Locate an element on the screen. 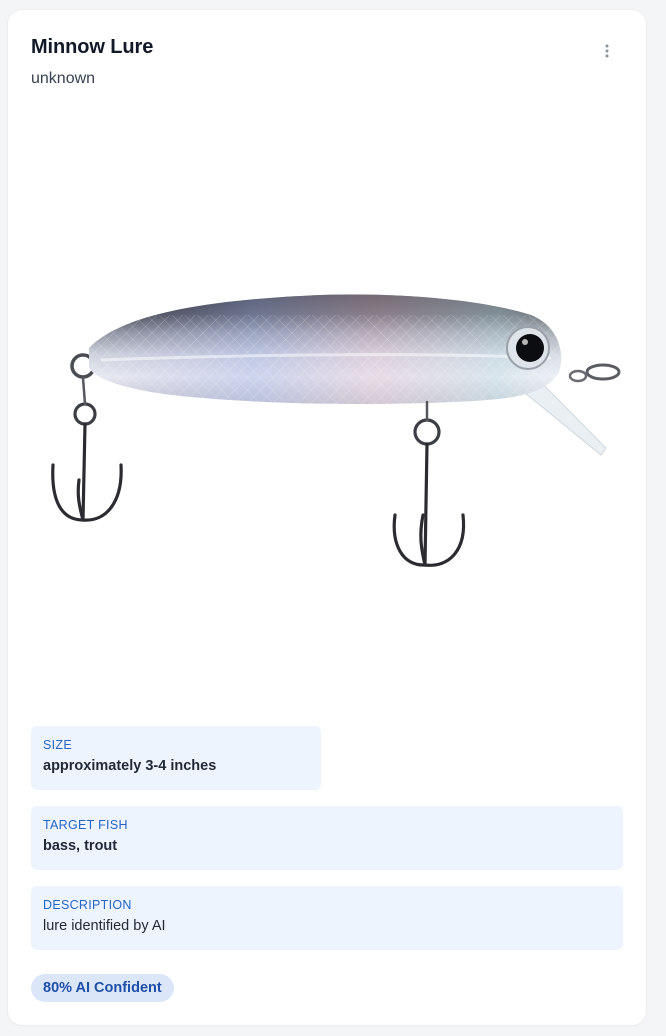 The height and width of the screenshot is (1036, 666). more-options-button is located at coordinates (607, 51).